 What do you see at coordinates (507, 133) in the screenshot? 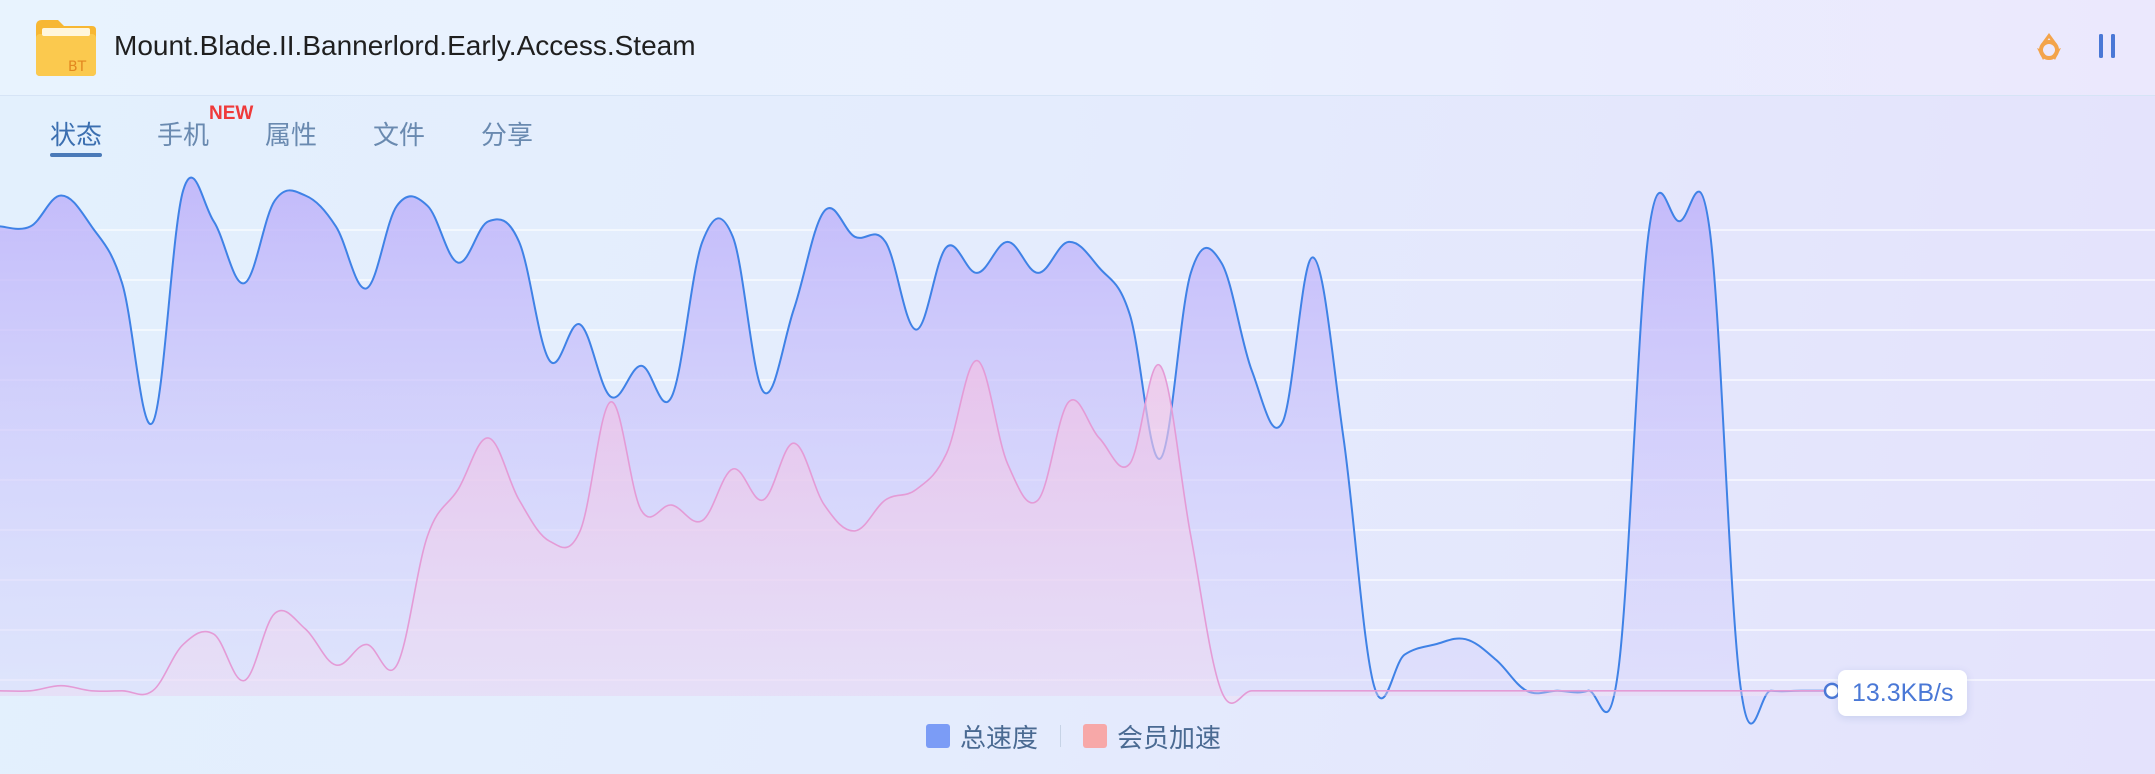
I see `tab-share: 分享` at bounding box center [507, 133].